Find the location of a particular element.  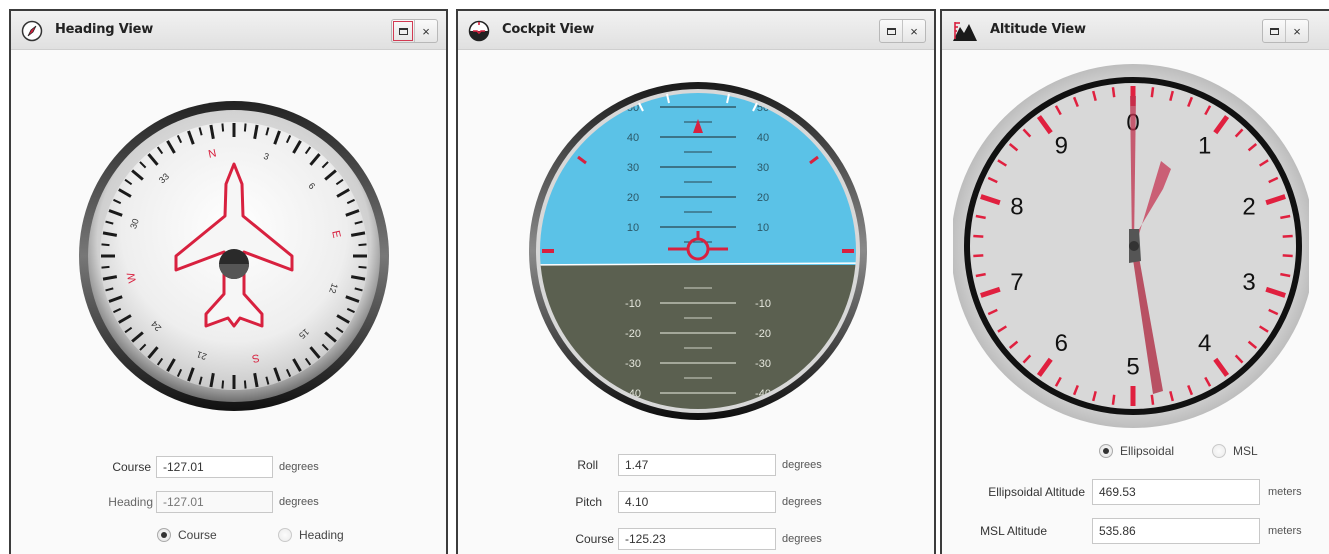

pitch-unit: degrees is located at coordinates (802, 502).